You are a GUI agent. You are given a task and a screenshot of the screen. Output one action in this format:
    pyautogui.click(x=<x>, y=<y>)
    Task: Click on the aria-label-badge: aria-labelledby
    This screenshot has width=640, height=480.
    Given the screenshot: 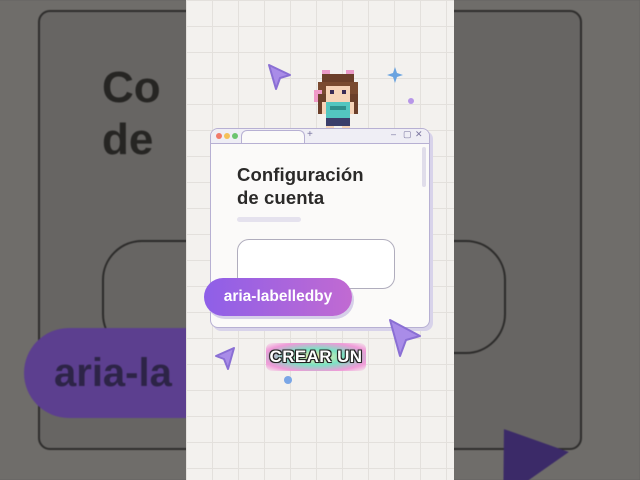 What is the action you would take?
    pyautogui.click(x=278, y=297)
    